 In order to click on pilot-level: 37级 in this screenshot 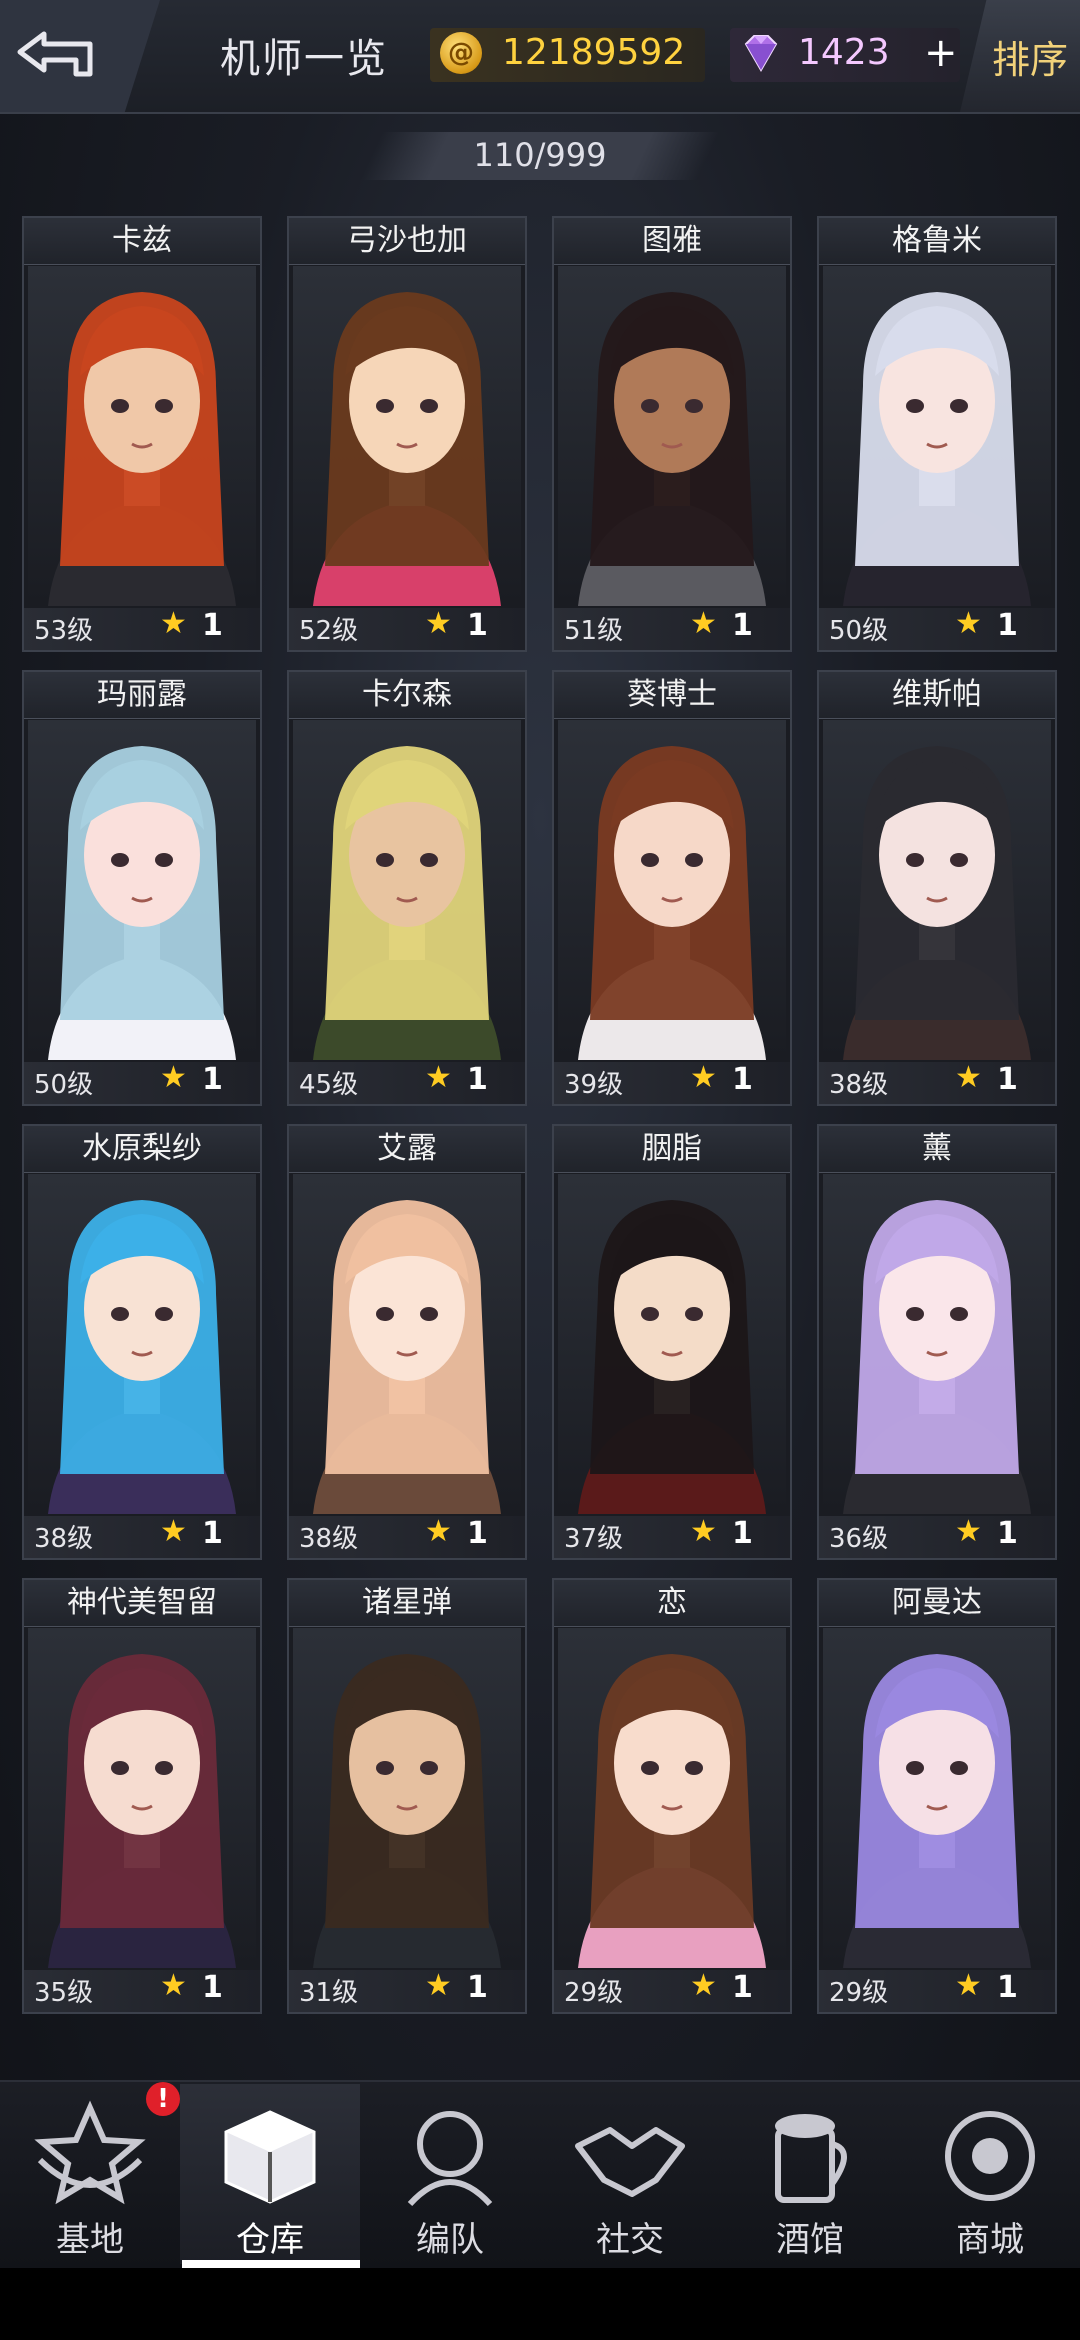, I will do `click(594, 1539)`.